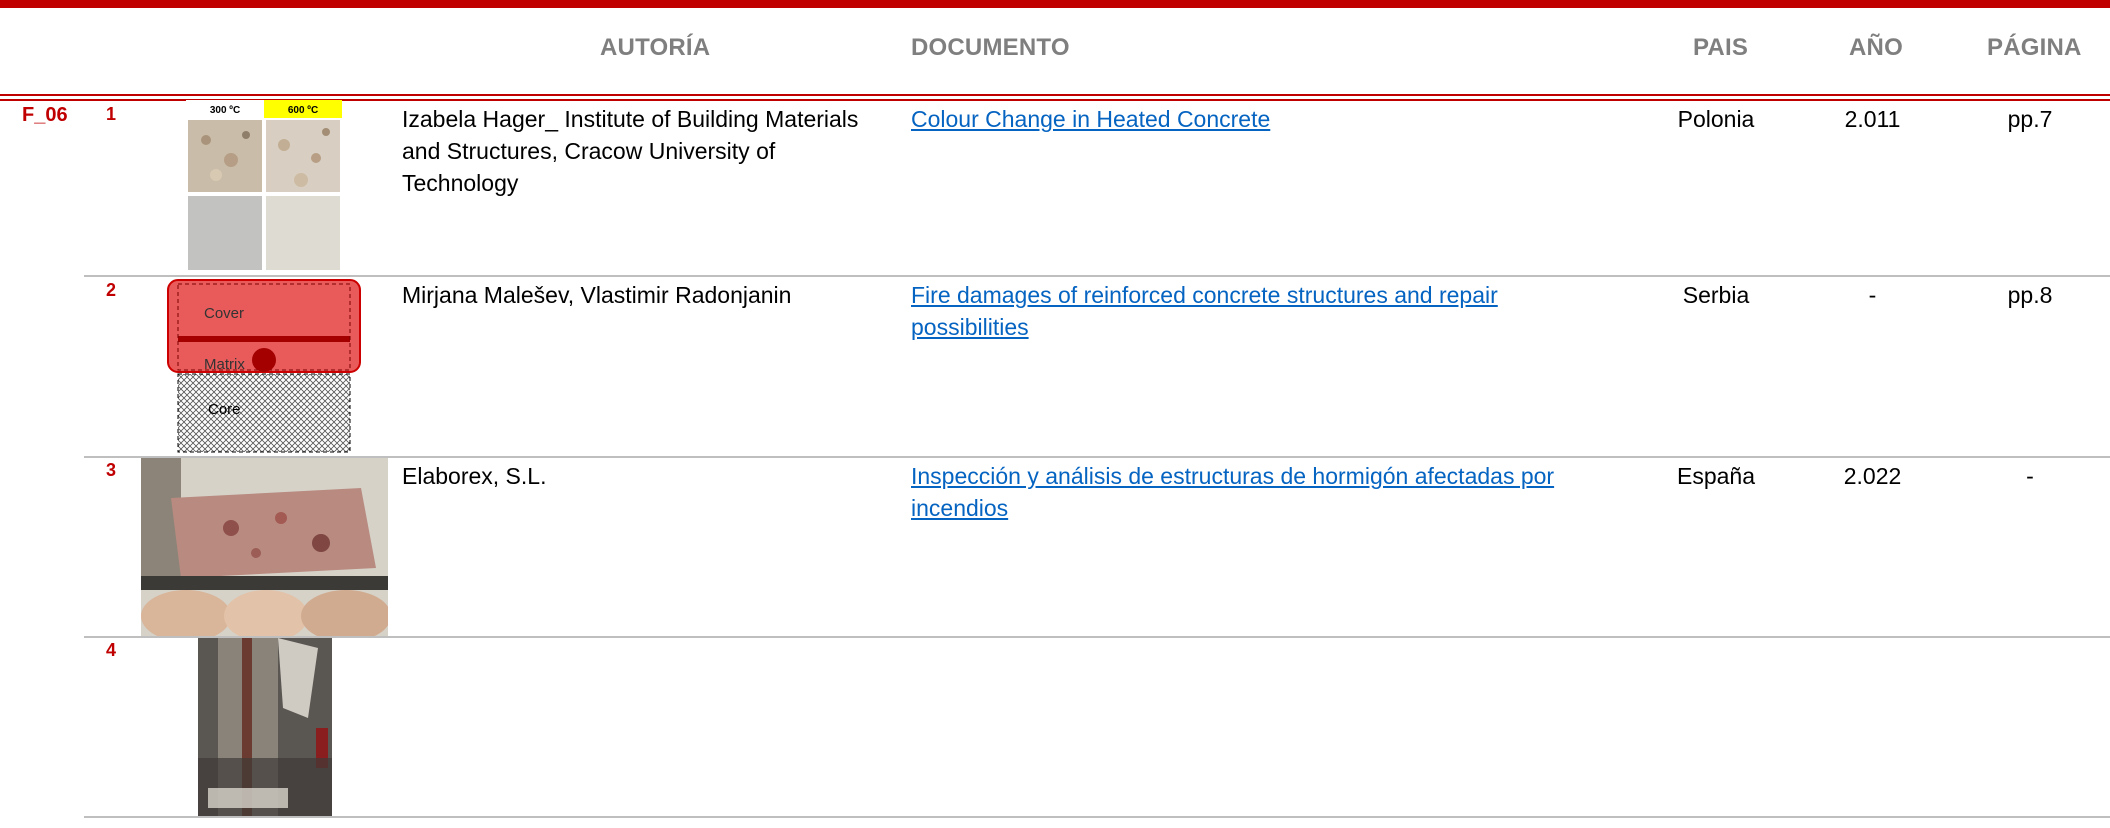  Describe the element at coordinates (225, 110) in the screenshot. I see `sample-label-300: 300 ºC` at that location.